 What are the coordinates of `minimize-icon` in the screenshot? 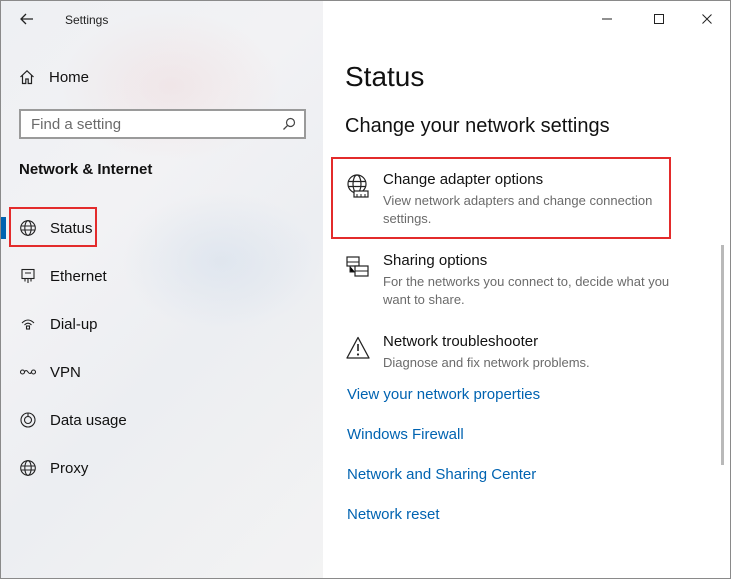 It's located at (607, 19).